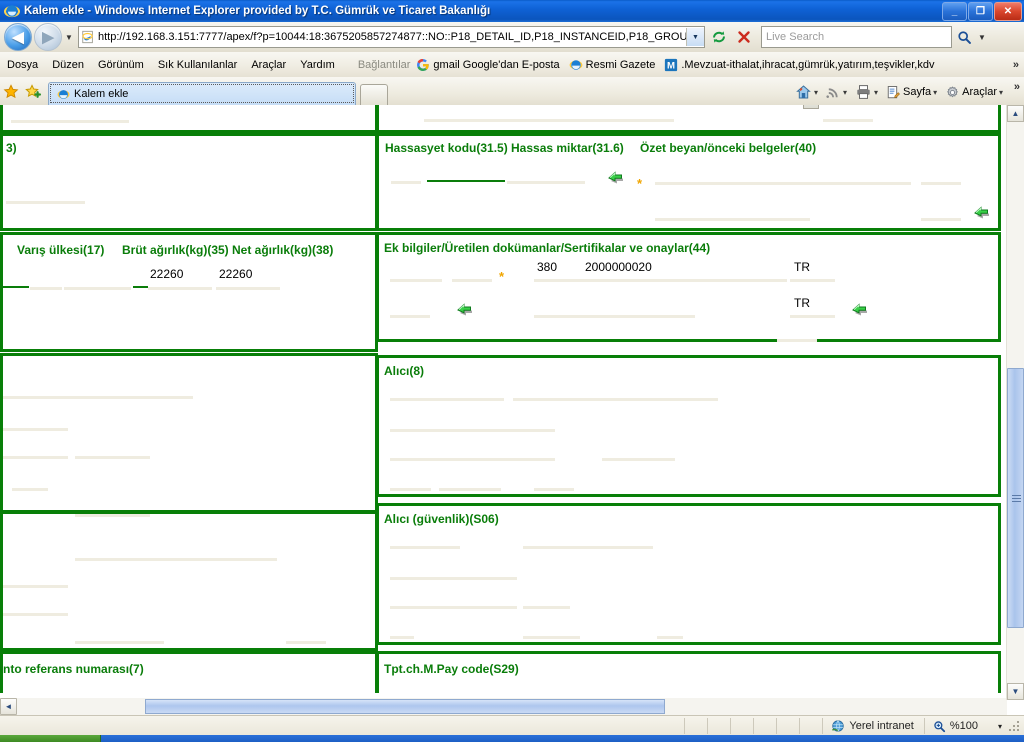 The height and width of the screenshot is (742, 1024). I want to click on history-dropdown-button: ▼, so click(69, 37).